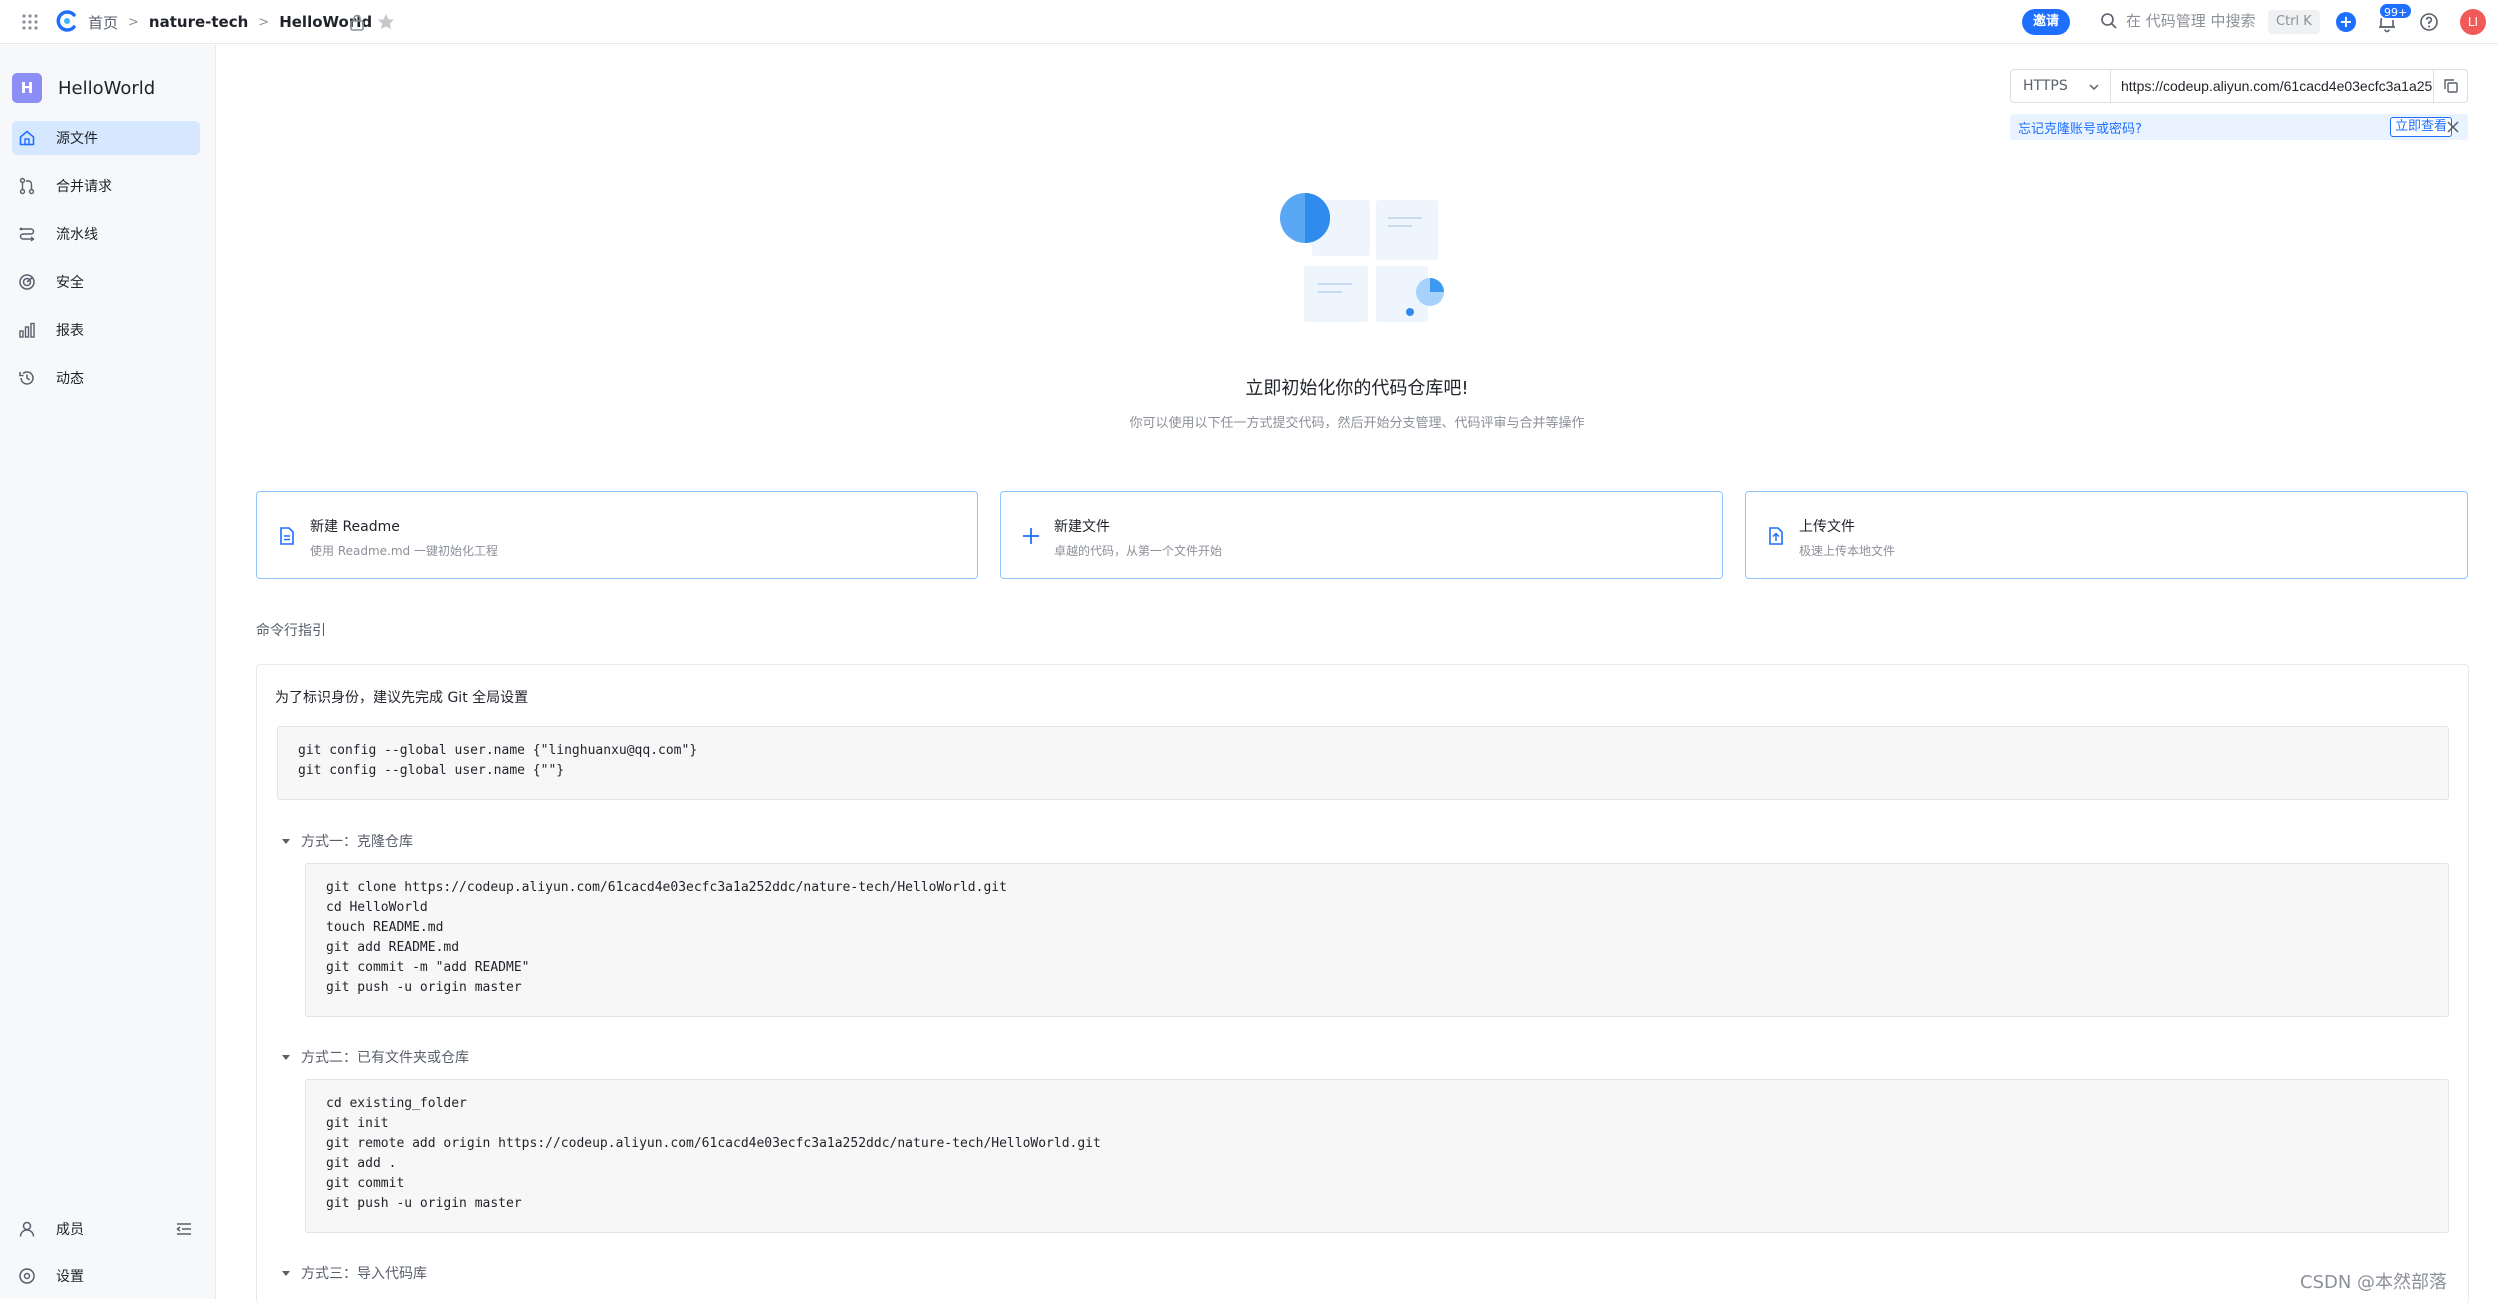  I want to click on sidebar-item-source-files: 源文件, so click(106, 138).